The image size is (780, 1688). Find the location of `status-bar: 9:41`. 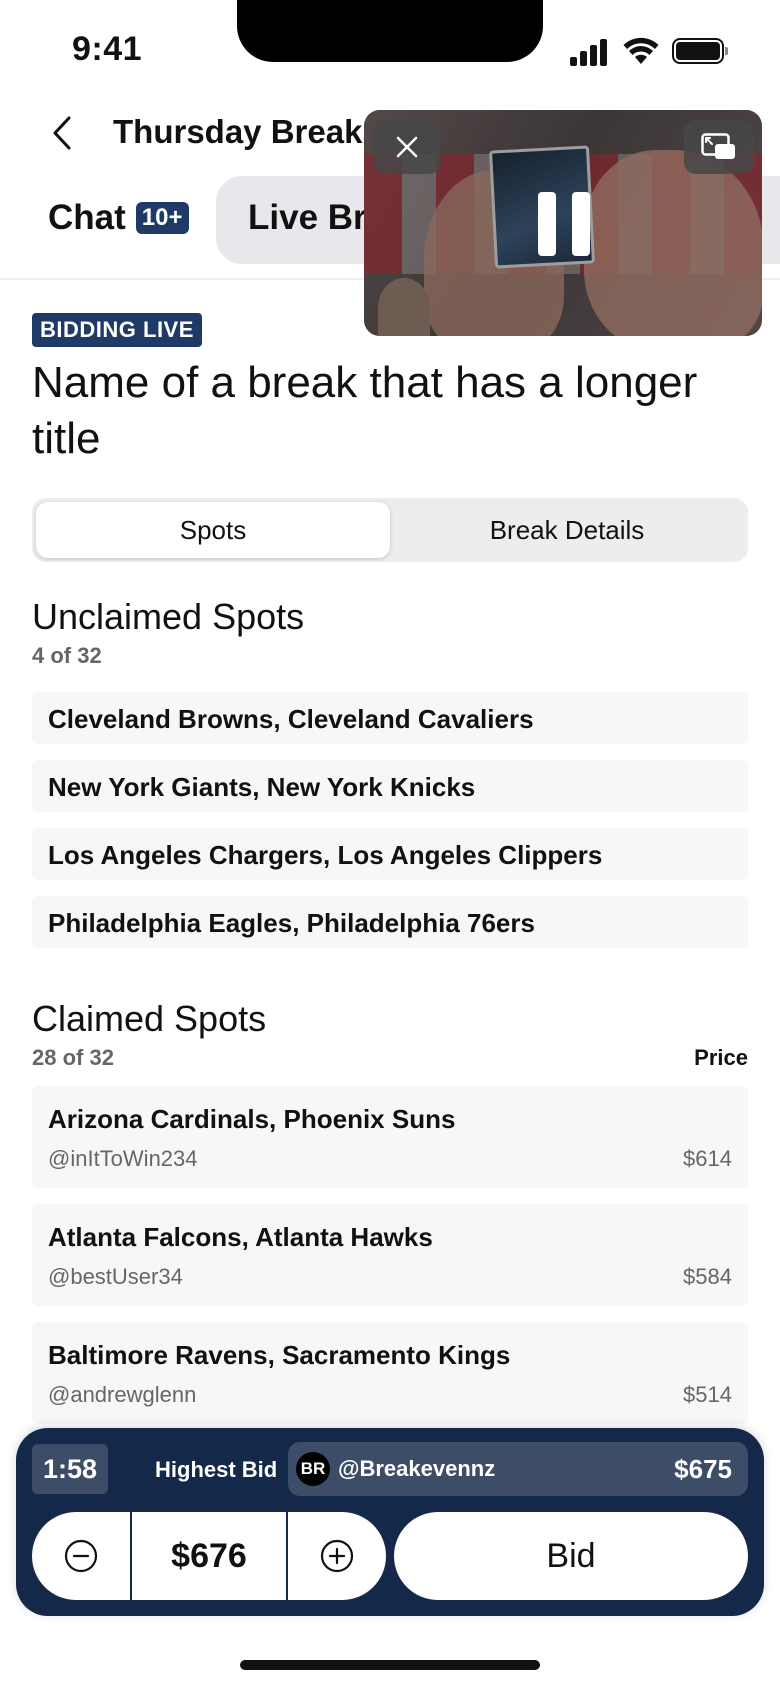

status-bar: 9:41 is located at coordinates (390, 50).